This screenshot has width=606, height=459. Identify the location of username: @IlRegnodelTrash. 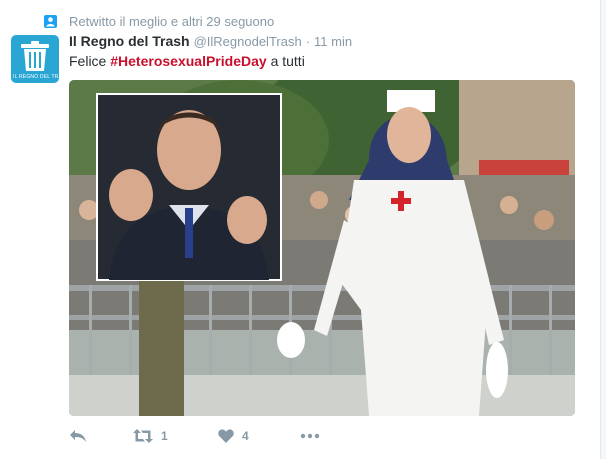
(248, 41).